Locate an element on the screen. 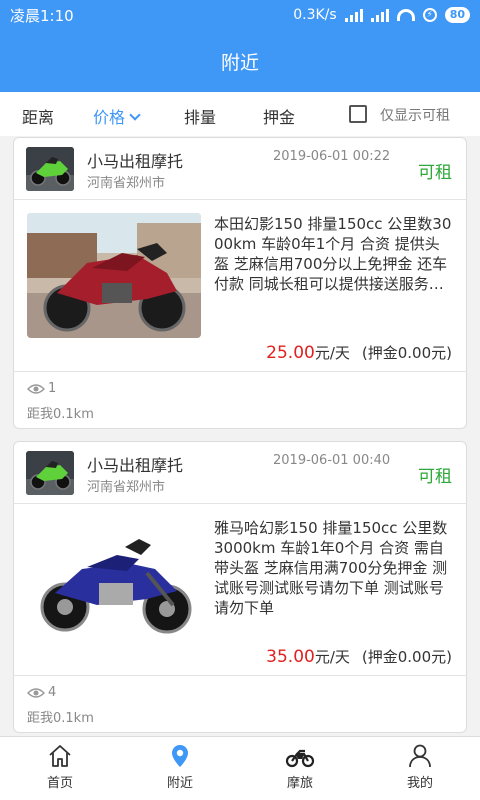 The height and width of the screenshot is (800, 480). charging-icon: ⚡ is located at coordinates (429, 15).